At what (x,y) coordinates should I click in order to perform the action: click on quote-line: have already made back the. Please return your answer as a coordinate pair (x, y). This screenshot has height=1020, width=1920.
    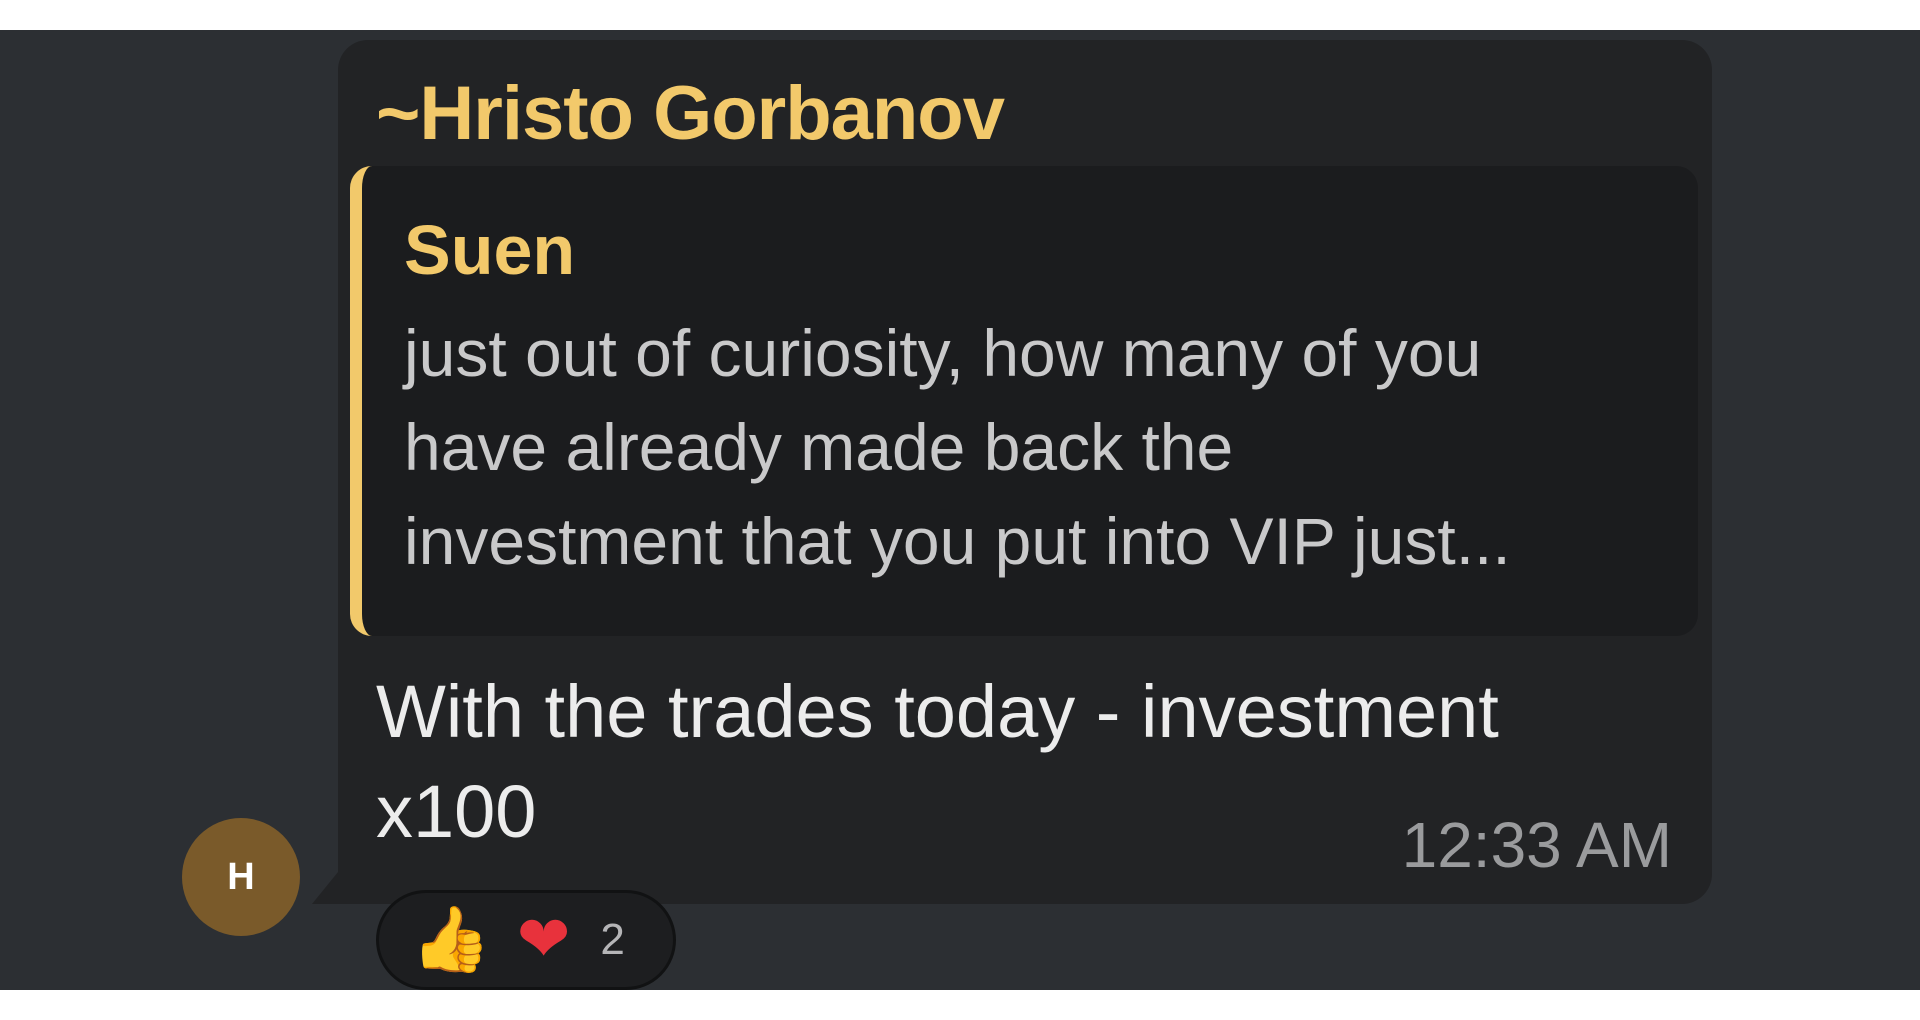
    Looking at the image, I should click on (819, 447).